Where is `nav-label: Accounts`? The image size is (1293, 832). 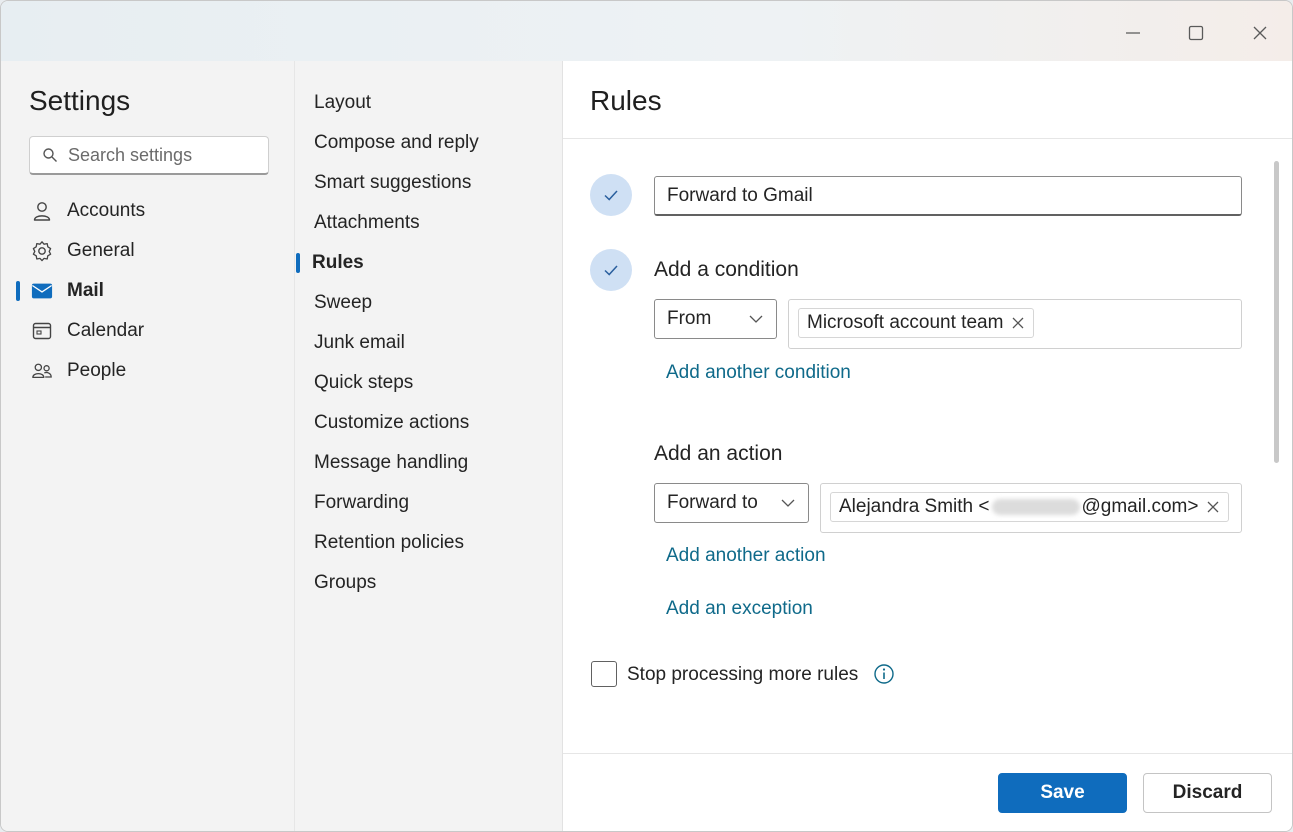 nav-label: Accounts is located at coordinates (106, 210).